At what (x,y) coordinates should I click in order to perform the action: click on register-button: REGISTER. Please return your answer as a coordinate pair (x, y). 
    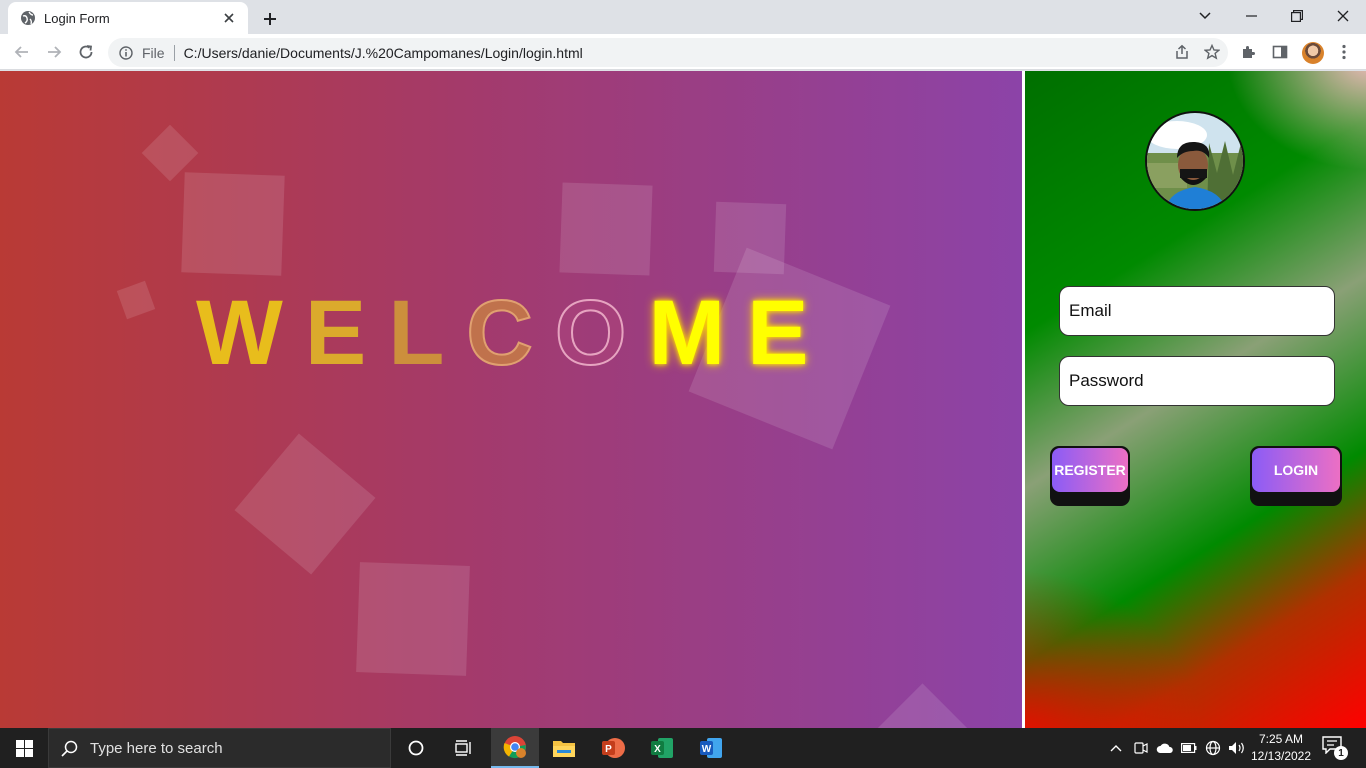
    Looking at the image, I should click on (1090, 476).